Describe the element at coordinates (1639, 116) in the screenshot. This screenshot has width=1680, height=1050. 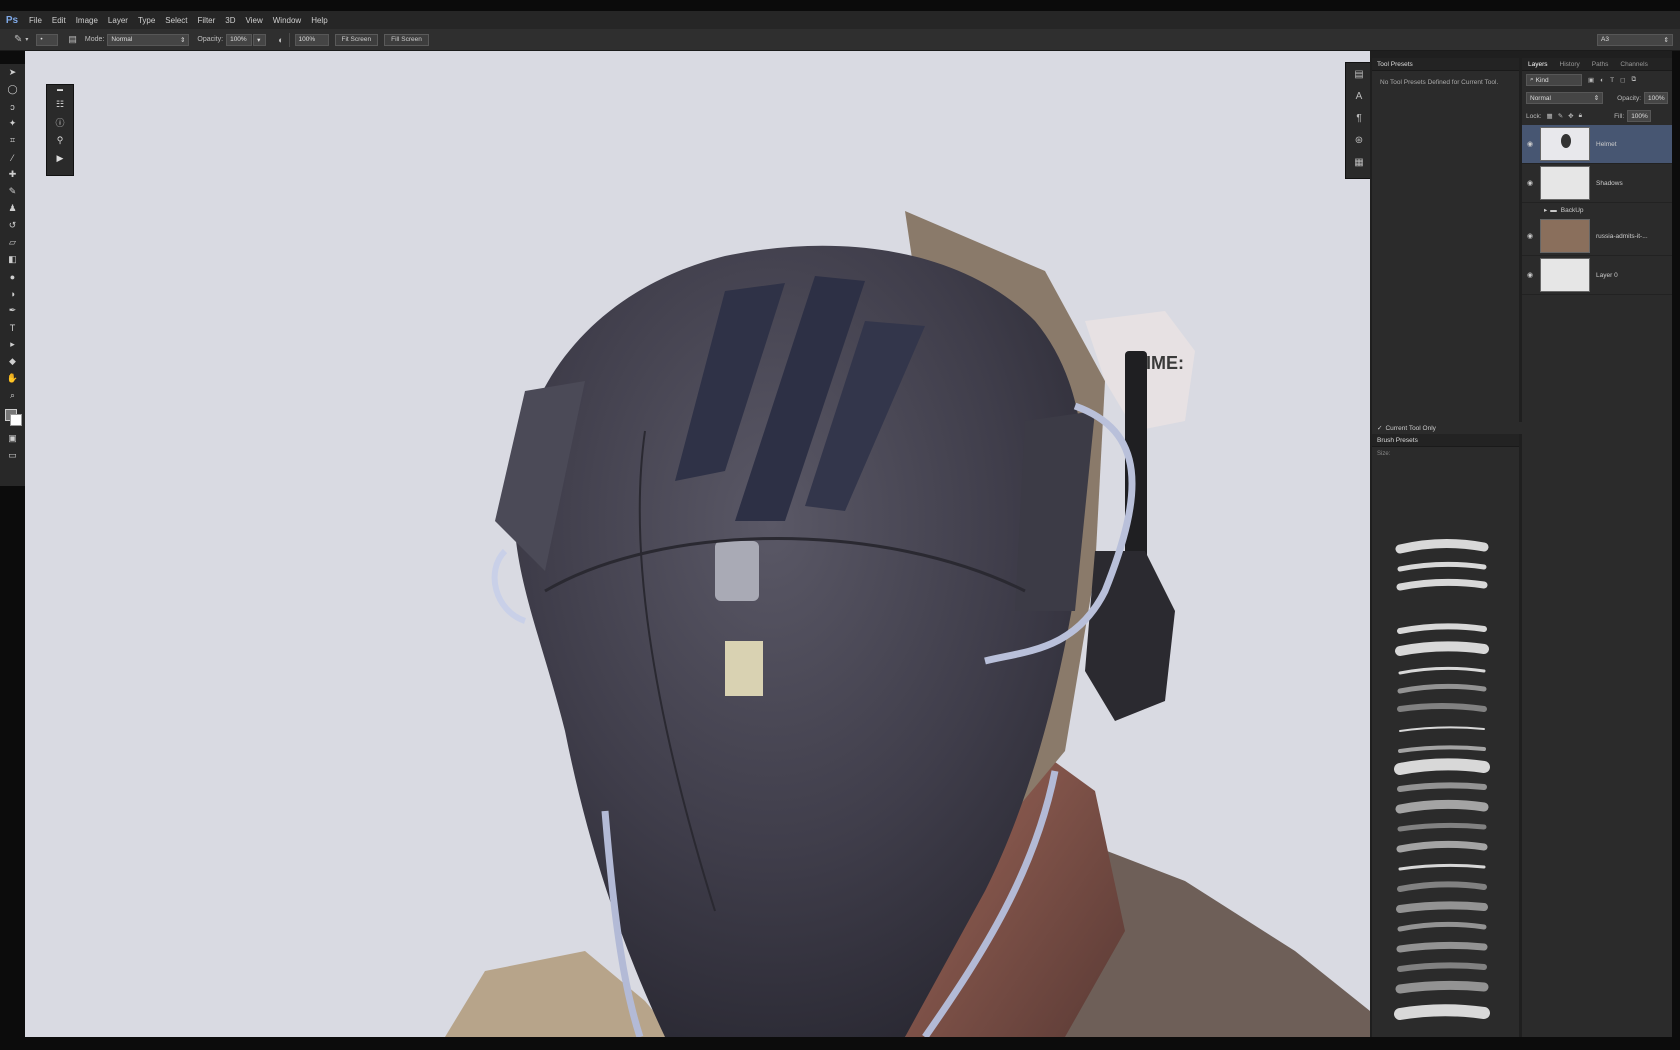
I see `fill-field: 100%` at that location.